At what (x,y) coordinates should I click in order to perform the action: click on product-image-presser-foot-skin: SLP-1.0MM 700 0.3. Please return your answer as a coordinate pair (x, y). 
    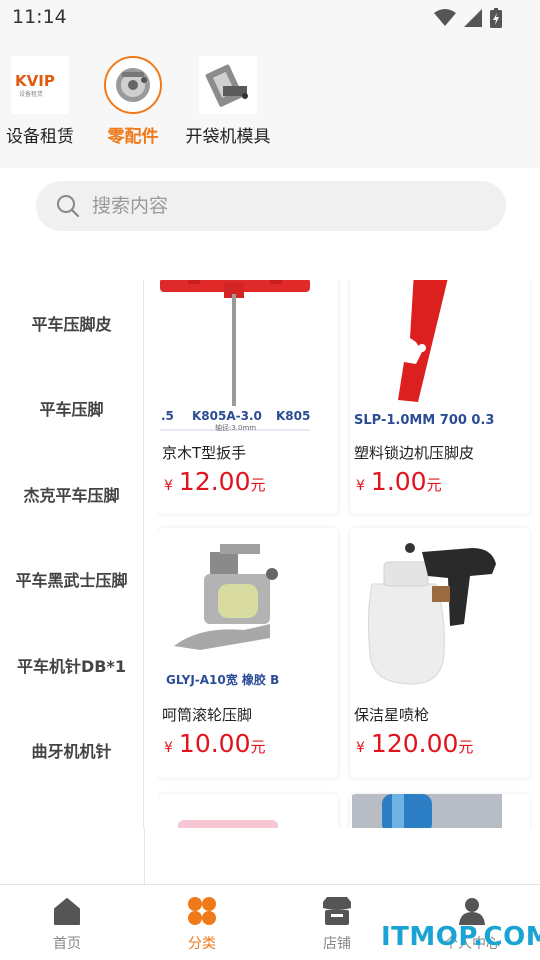
    Looking at the image, I should click on (427, 356).